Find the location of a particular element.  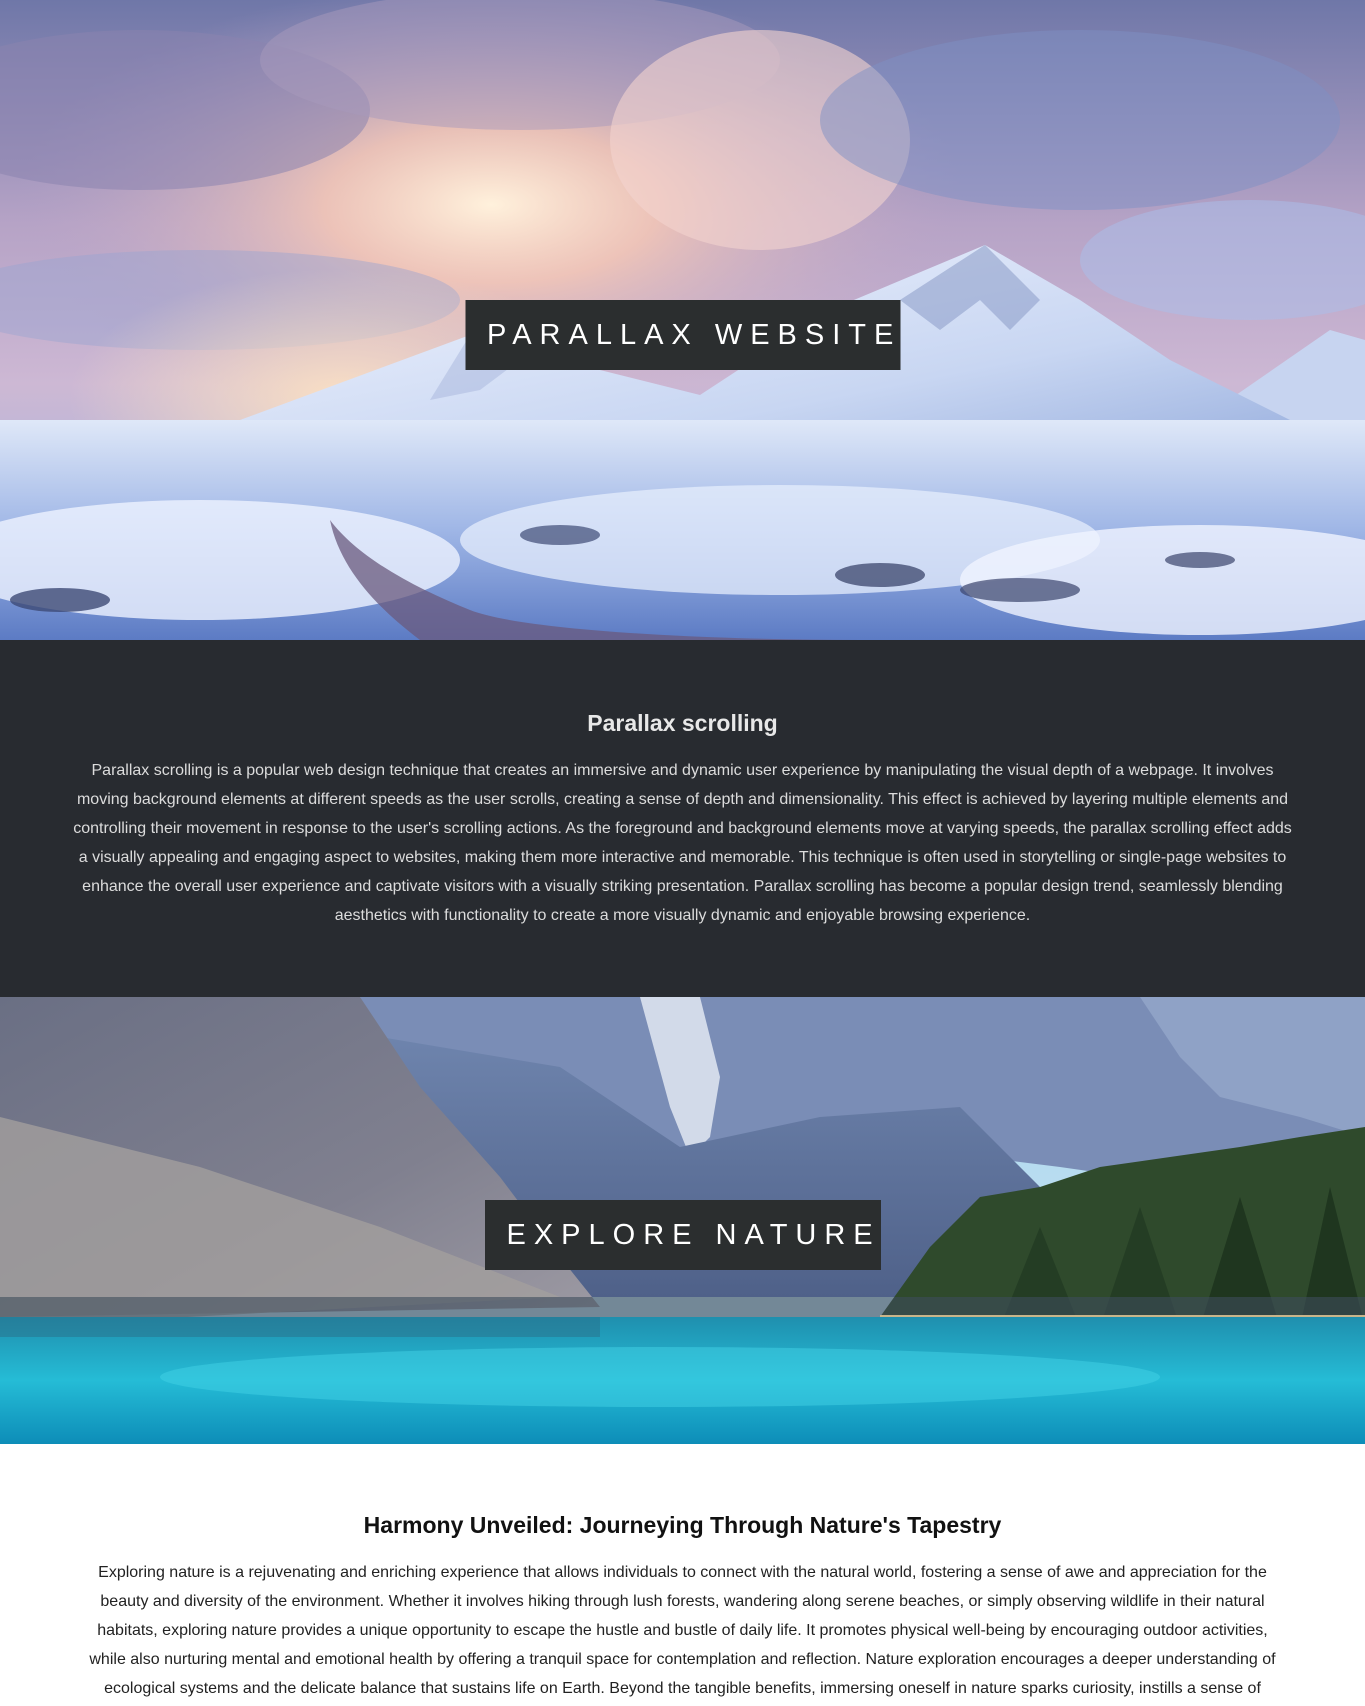

hero-title-banner: PARALLAX WEBSITE is located at coordinates (682, 335).